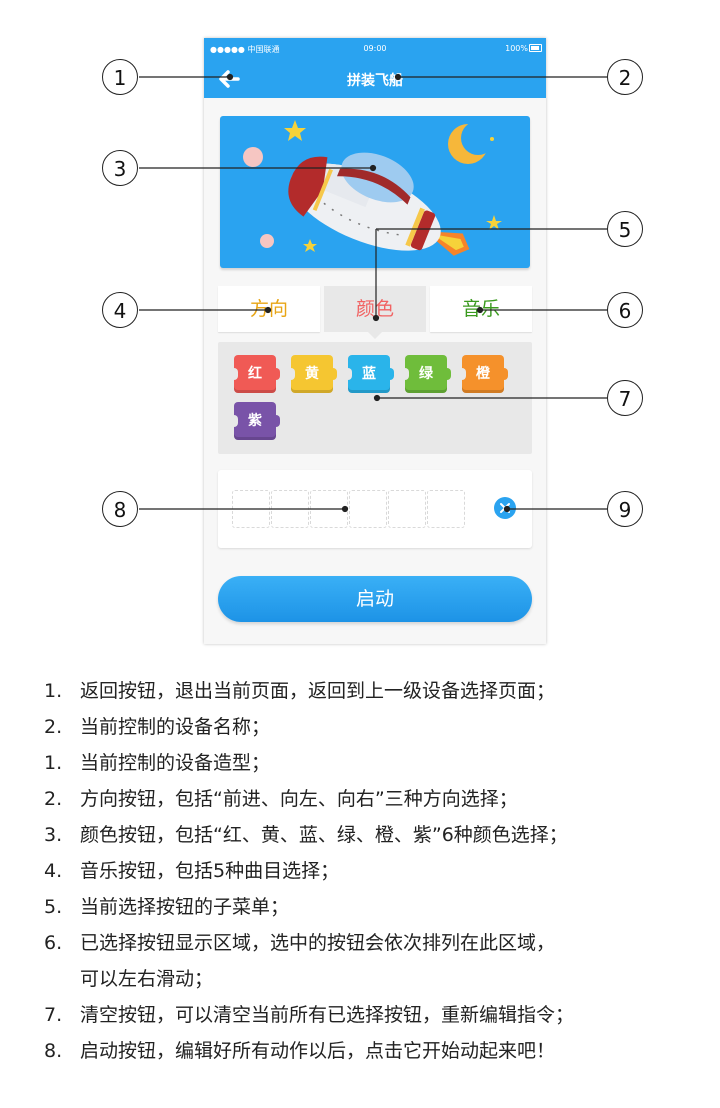 This screenshot has height=1108, width=720. I want to click on callout-9: 9, so click(625, 509).